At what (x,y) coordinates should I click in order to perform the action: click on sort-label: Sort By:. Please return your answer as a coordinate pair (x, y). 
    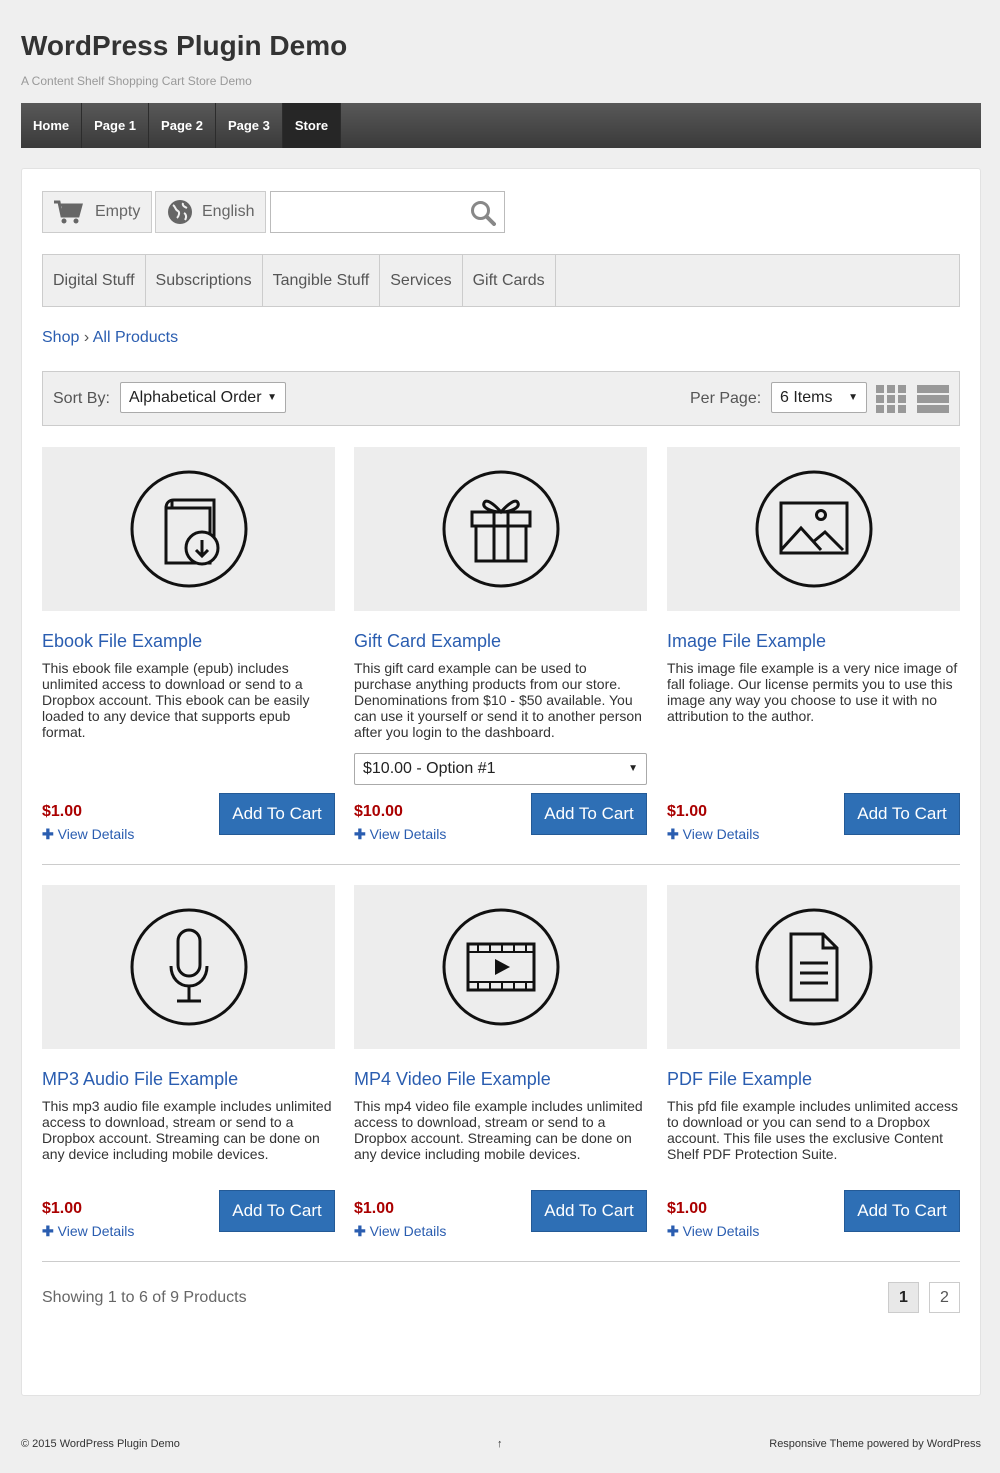
    Looking at the image, I should click on (81, 398).